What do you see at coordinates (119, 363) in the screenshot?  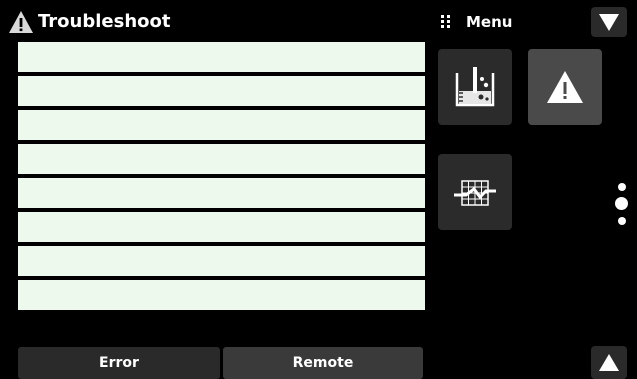 I see `error-button: Error` at bounding box center [119, 363].